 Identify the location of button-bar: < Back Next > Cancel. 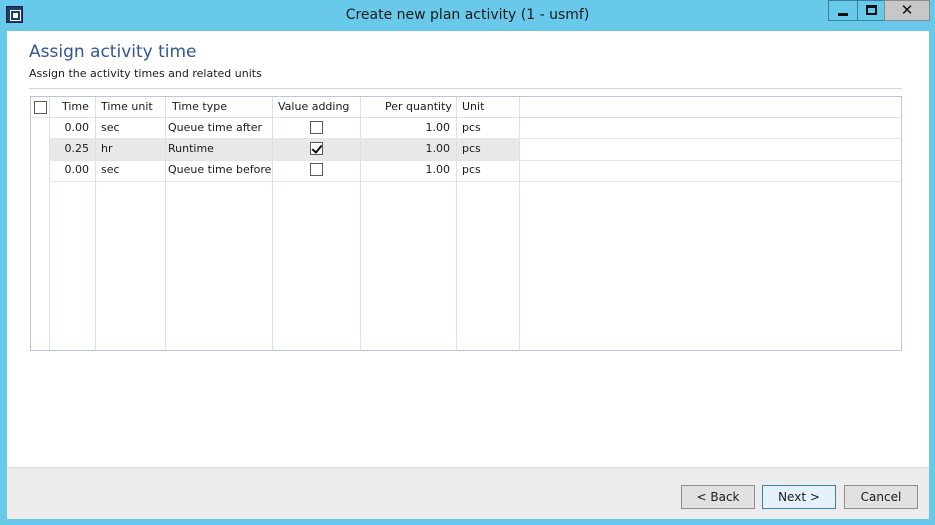
(468, 493).